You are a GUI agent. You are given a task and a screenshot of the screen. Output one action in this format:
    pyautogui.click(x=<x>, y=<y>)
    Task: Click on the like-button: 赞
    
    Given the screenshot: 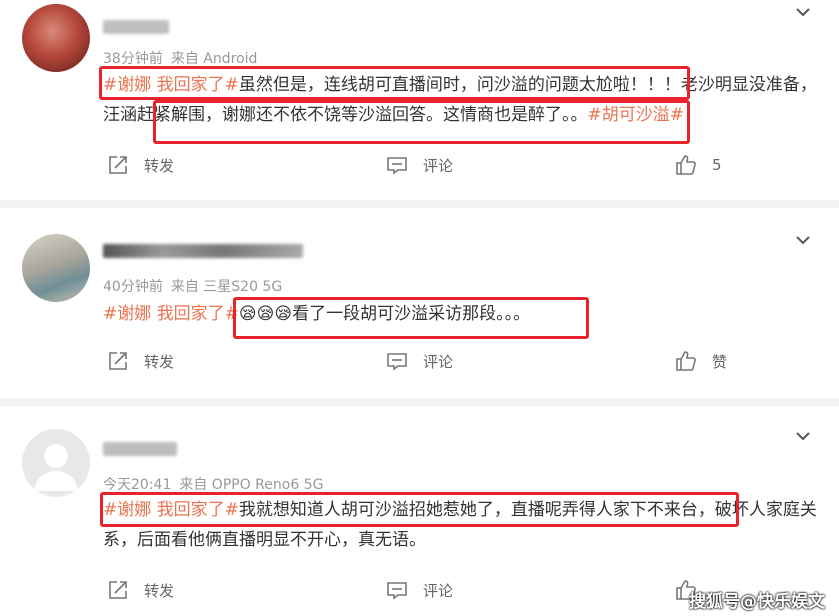 What is the action you would take?
    pyautogui.click(x=700, y=361)
    